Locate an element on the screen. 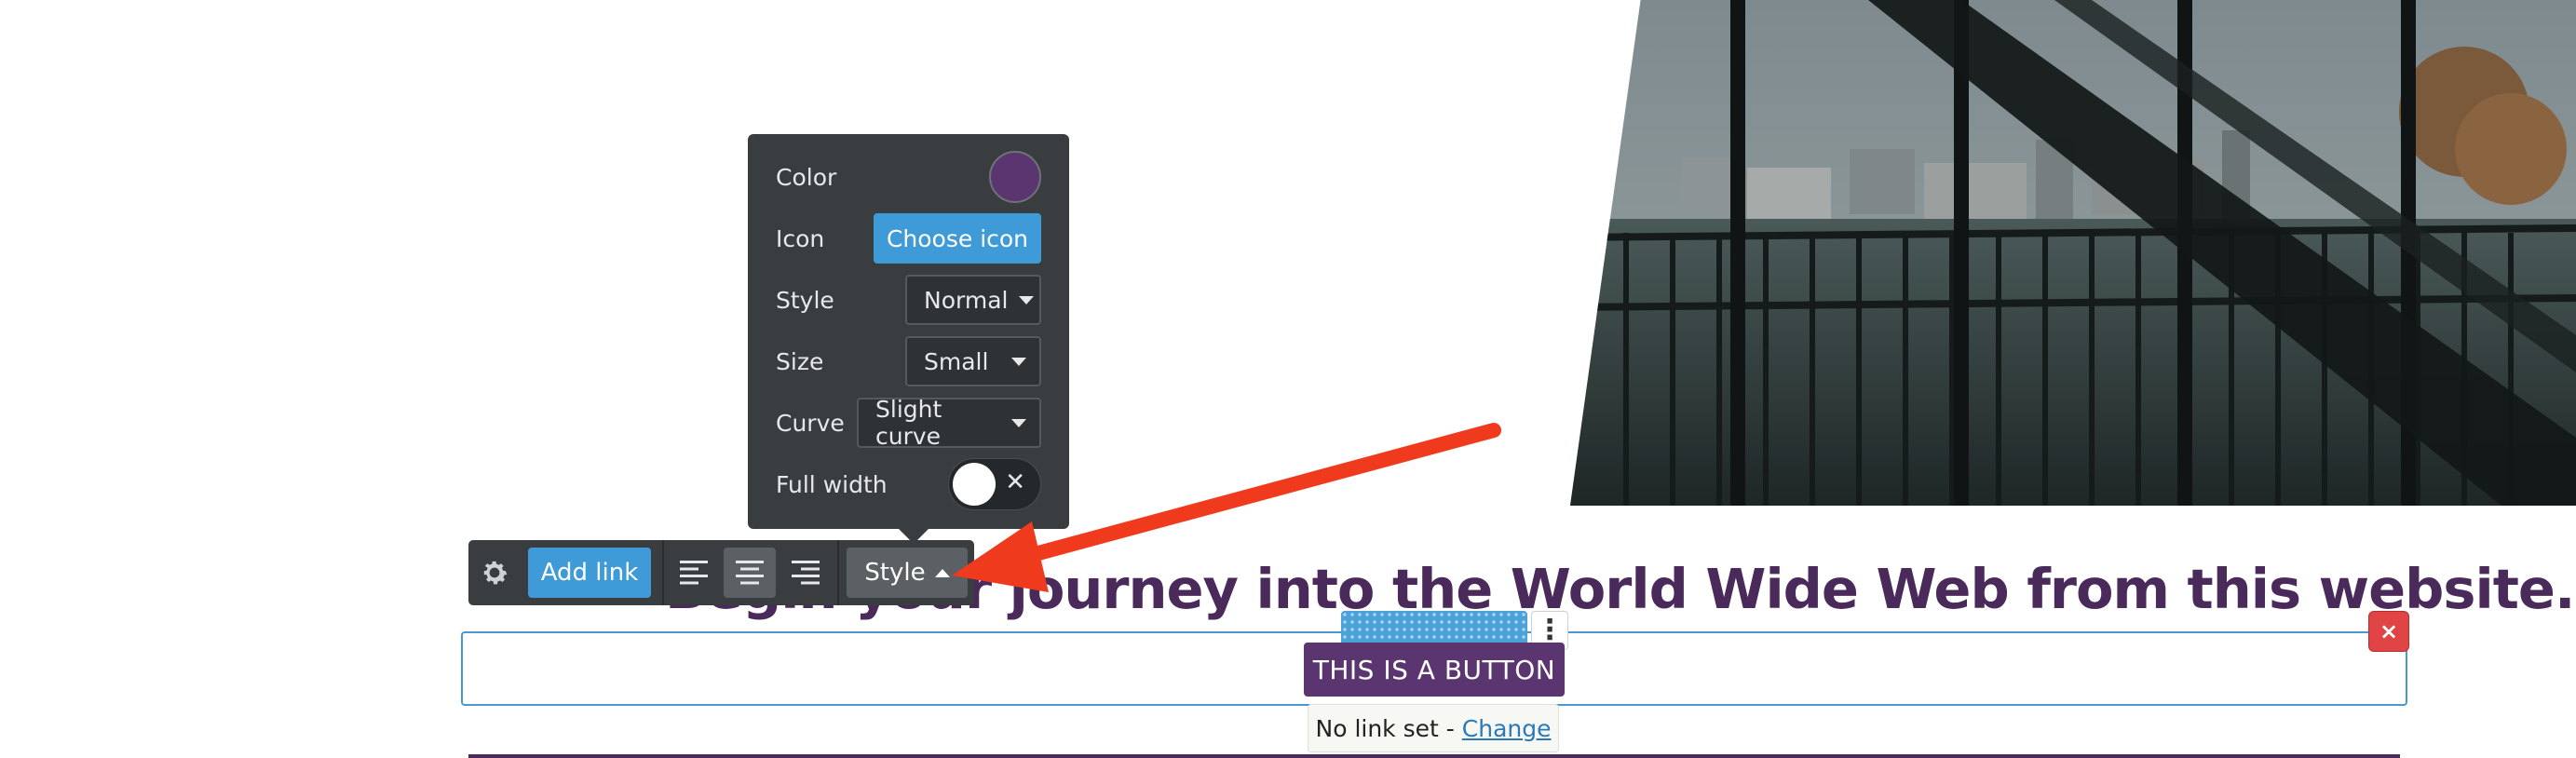 Image resolution: width=2576 pixels, height=758 pixels. align-left-icon is located at coordinates (694, 573).